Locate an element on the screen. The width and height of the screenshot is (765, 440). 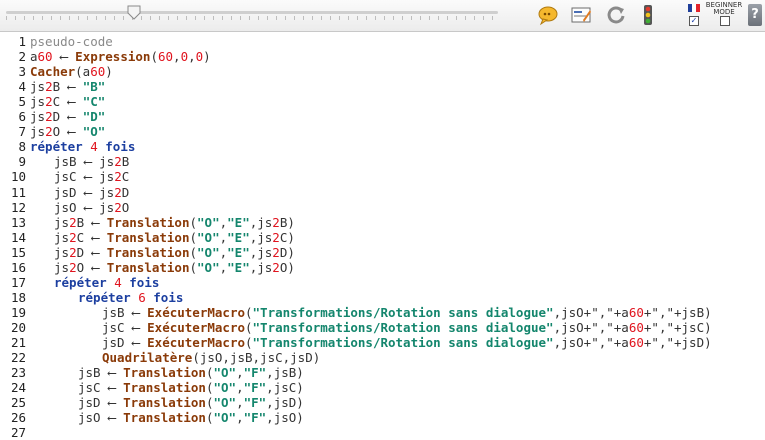
code-line: 22 Quadrilatère(jsO,jsB,jsC,jsD) is located at coordinates (160, 358).